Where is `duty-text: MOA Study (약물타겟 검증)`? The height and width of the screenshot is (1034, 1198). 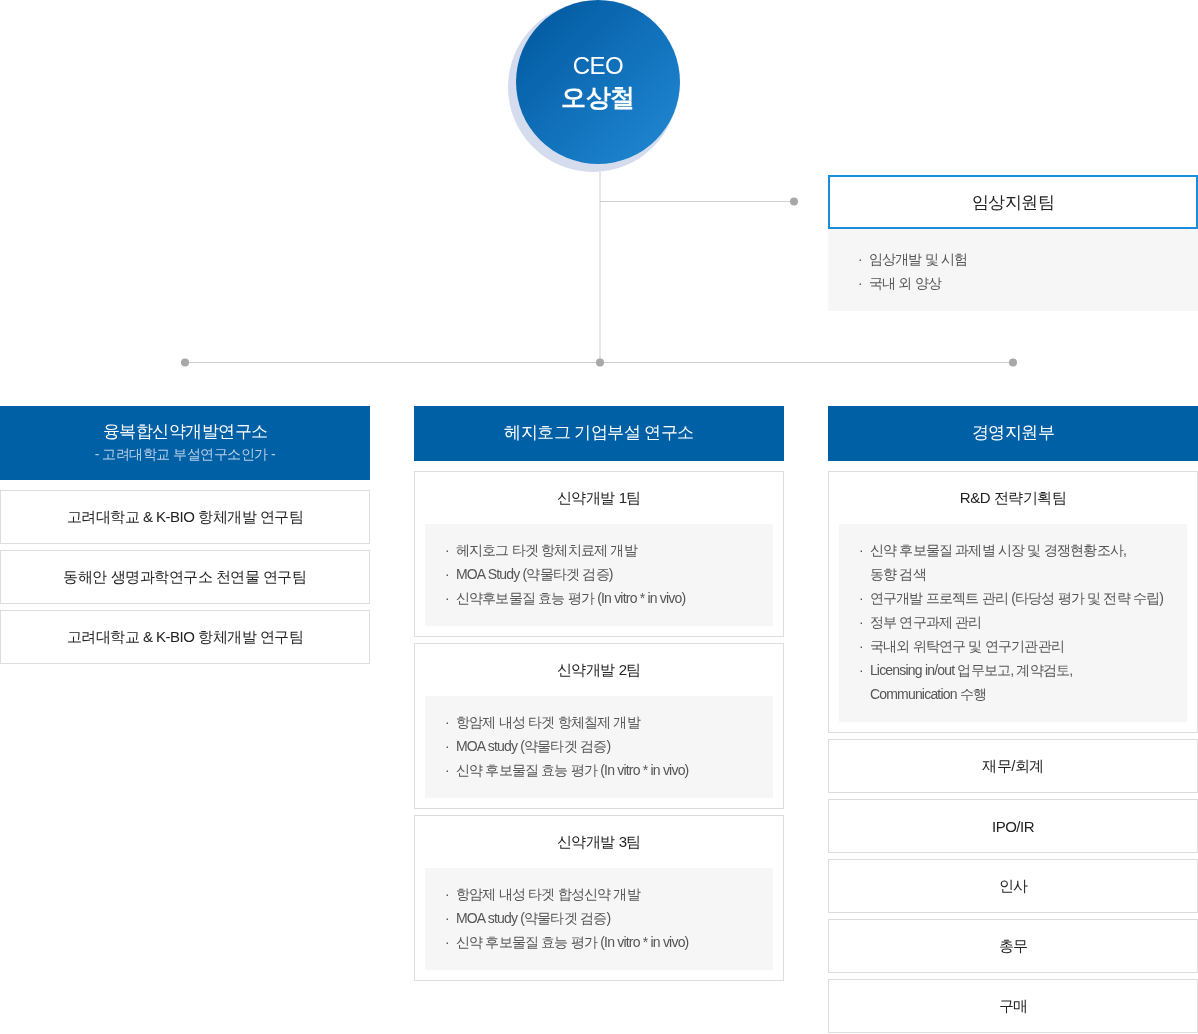 duty-text: MOA Study (약물타겟 검증) is located at coordinates (534, 574).